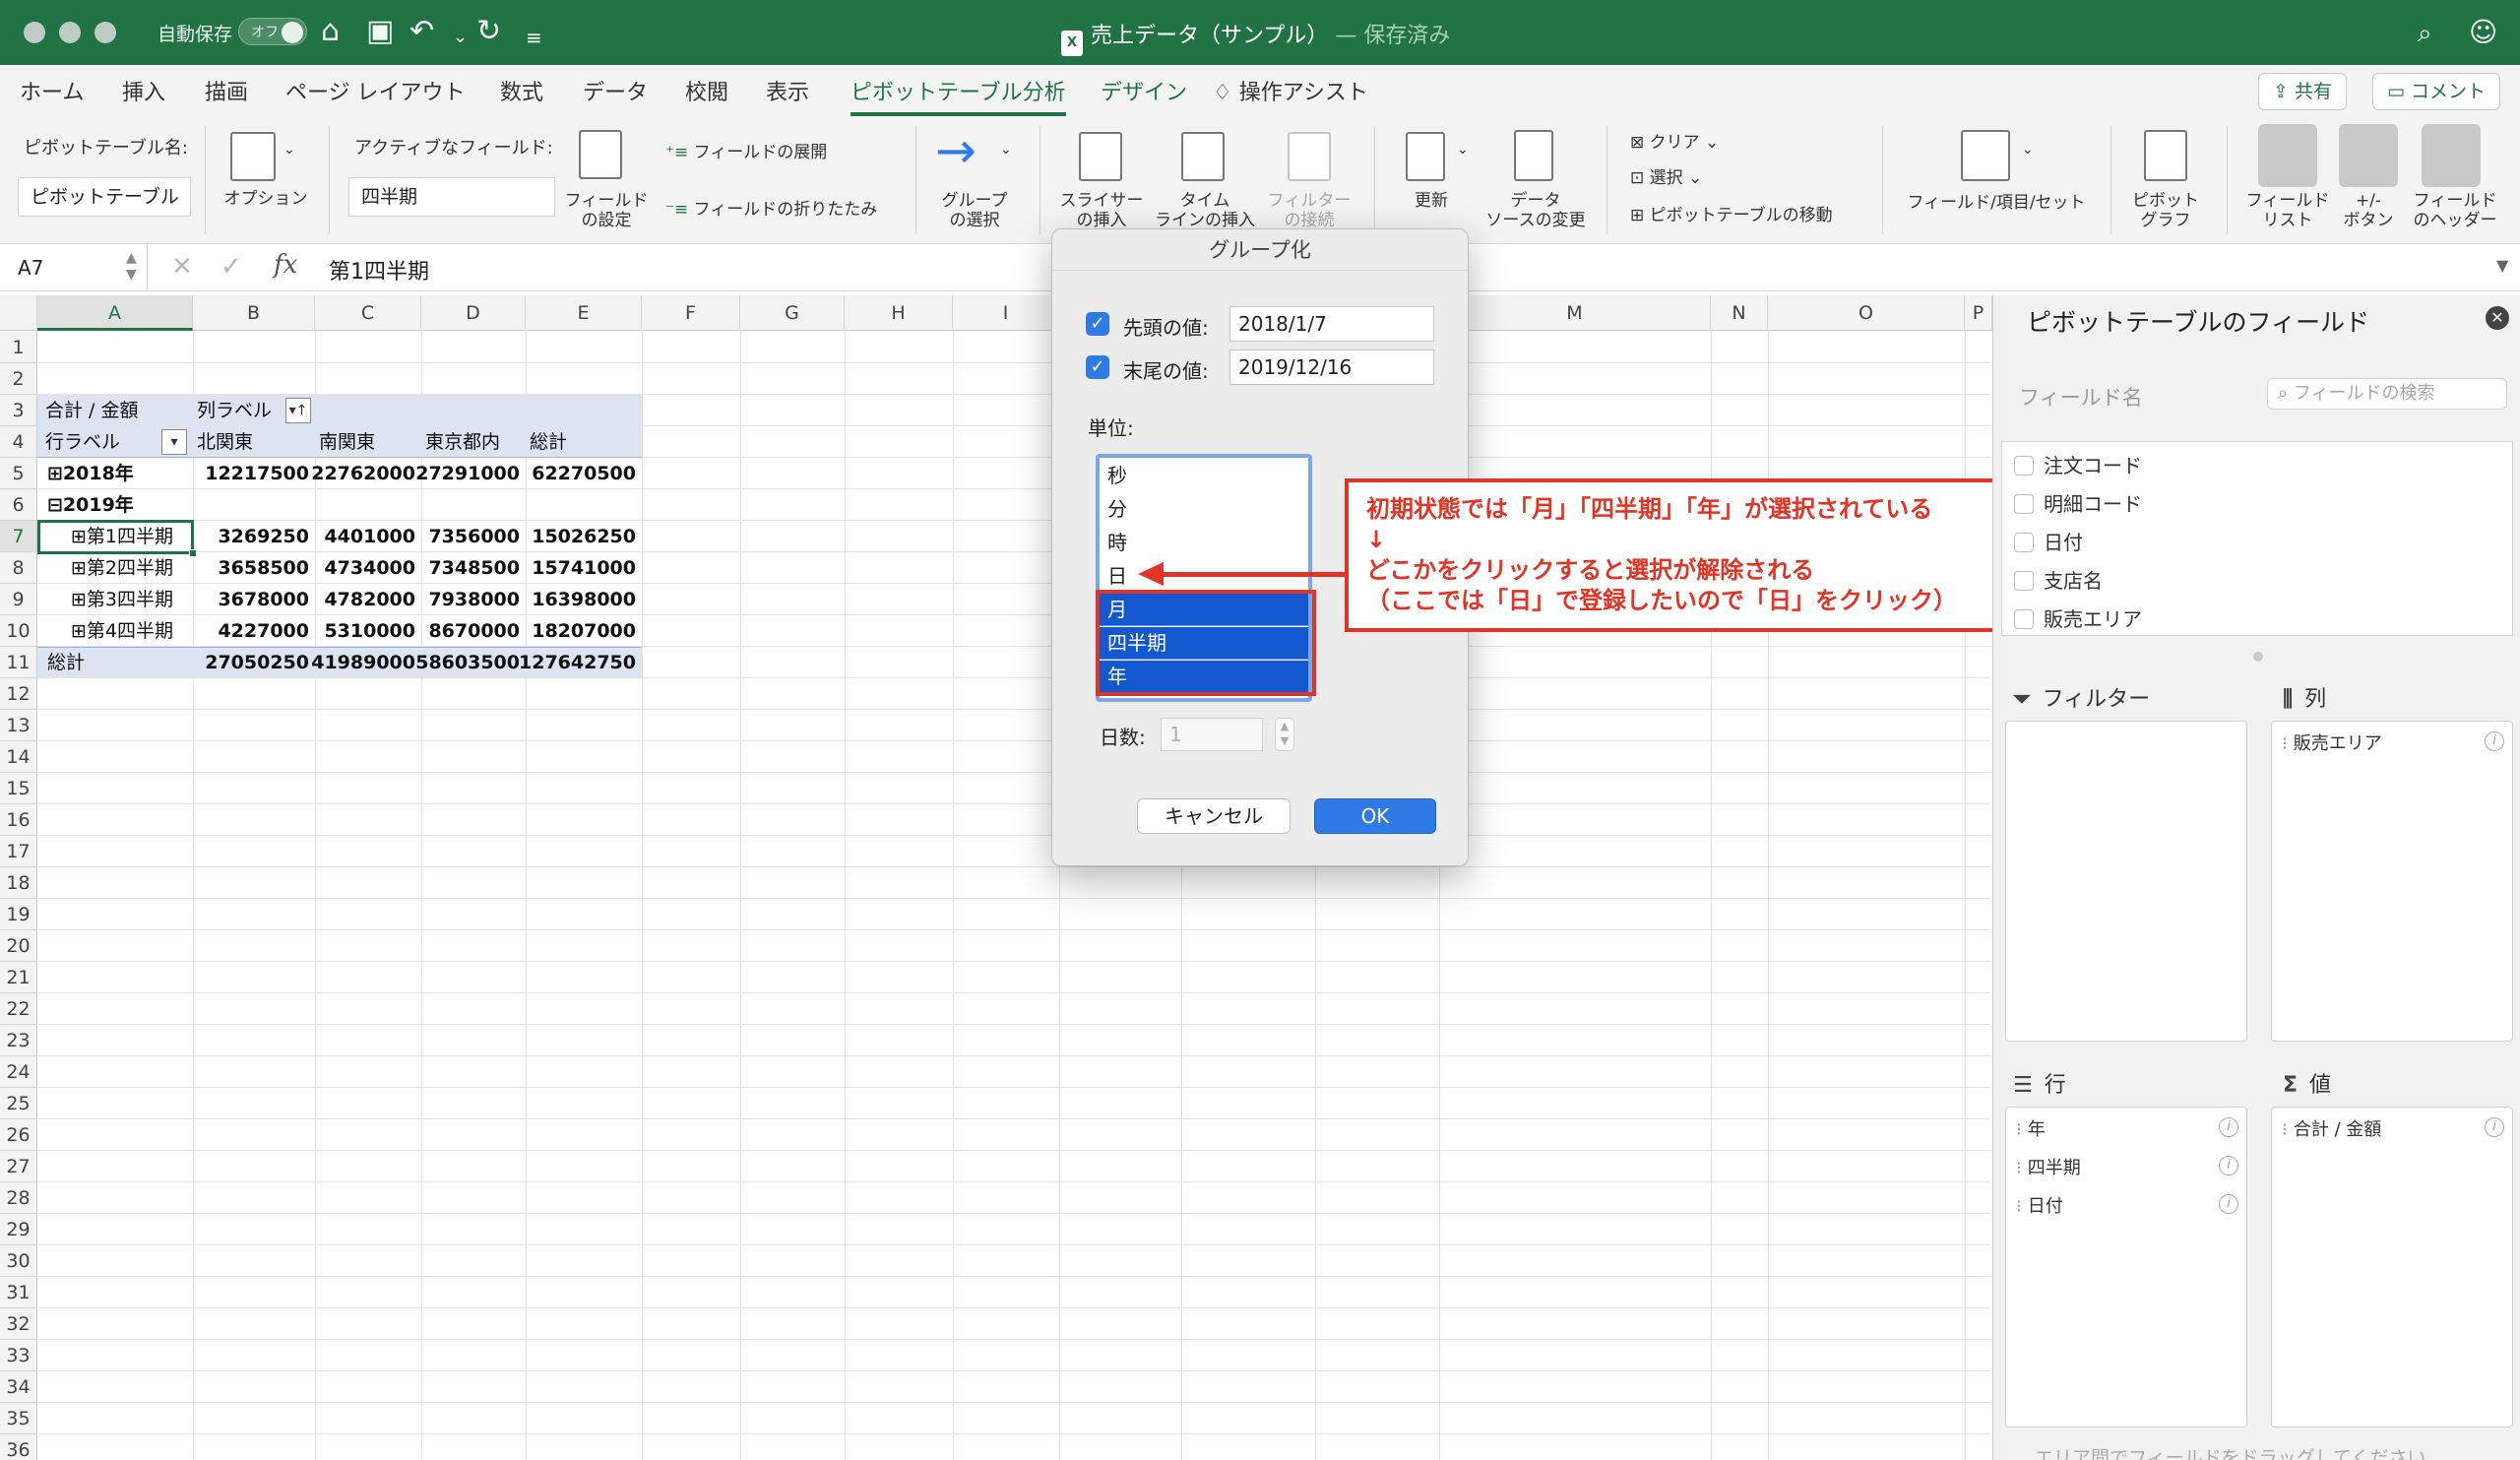 The width and height of the screenshot is (2520, 1460). What do you see at coordinates (234, 410) in the screenshot?
I see `pivot-column-labels-caption: 列ラベル` at bounding box center [234, 410].